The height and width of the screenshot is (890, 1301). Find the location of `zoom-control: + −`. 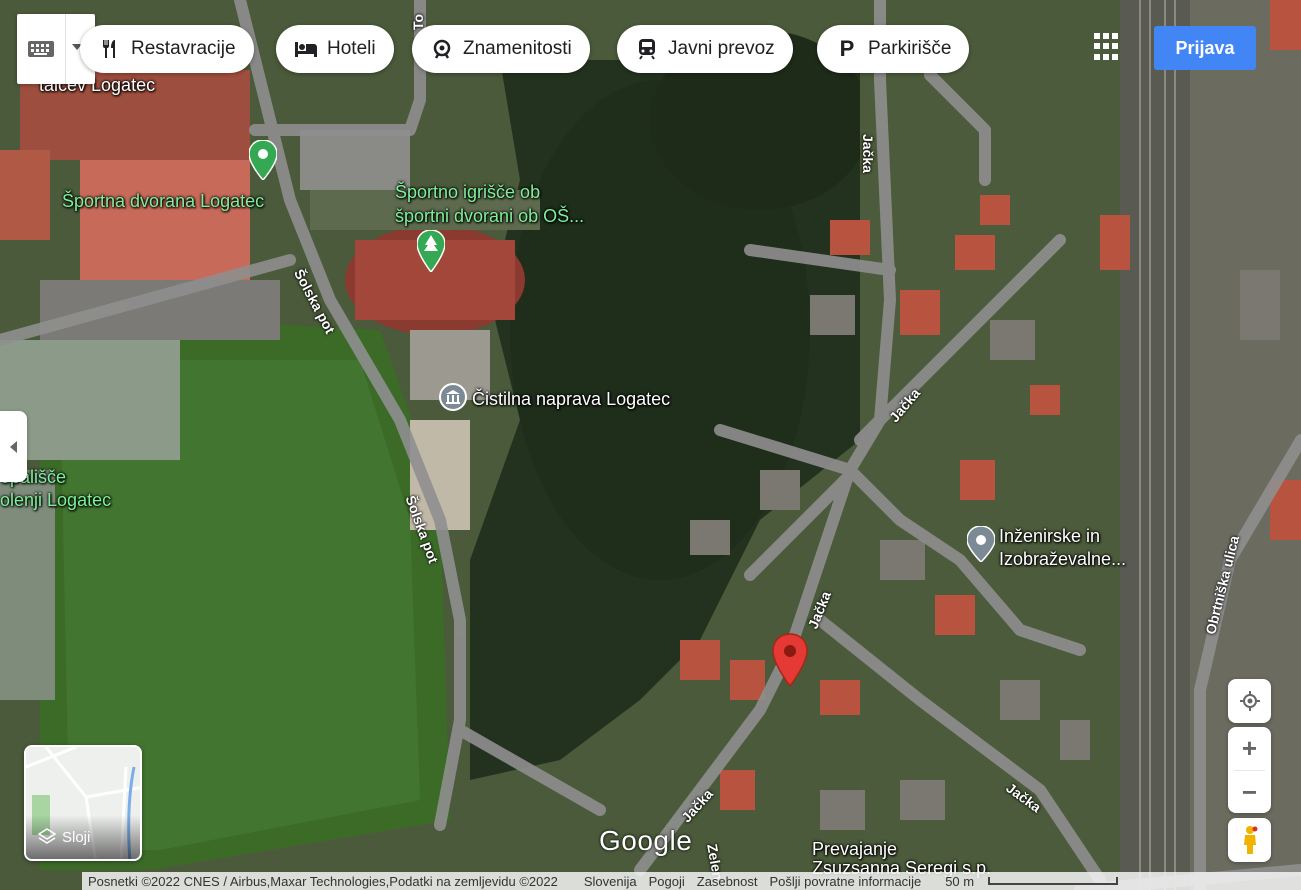

zoom-control: + − is located at coordinates (1249, 770).